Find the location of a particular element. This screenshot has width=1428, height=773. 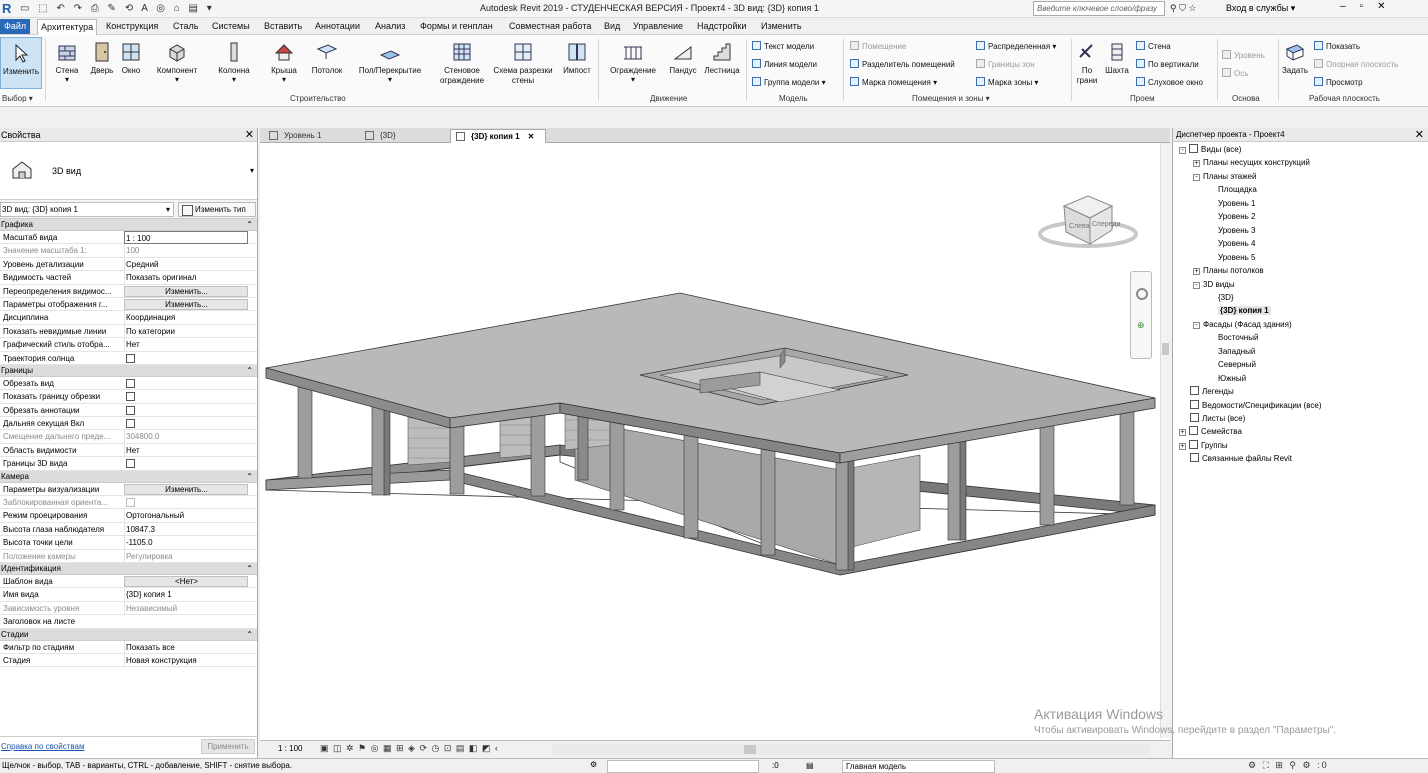

select-dropdown: Выбор ▾ is located at coordinates (17, 98).